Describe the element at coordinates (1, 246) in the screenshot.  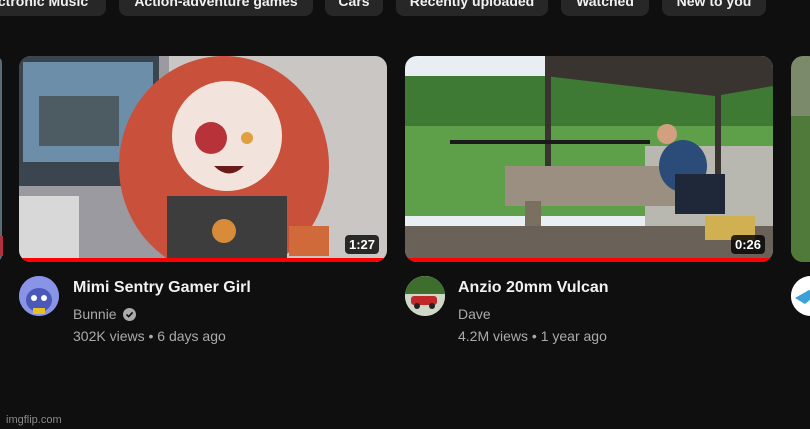
I see `partial-card-edge` at that location.